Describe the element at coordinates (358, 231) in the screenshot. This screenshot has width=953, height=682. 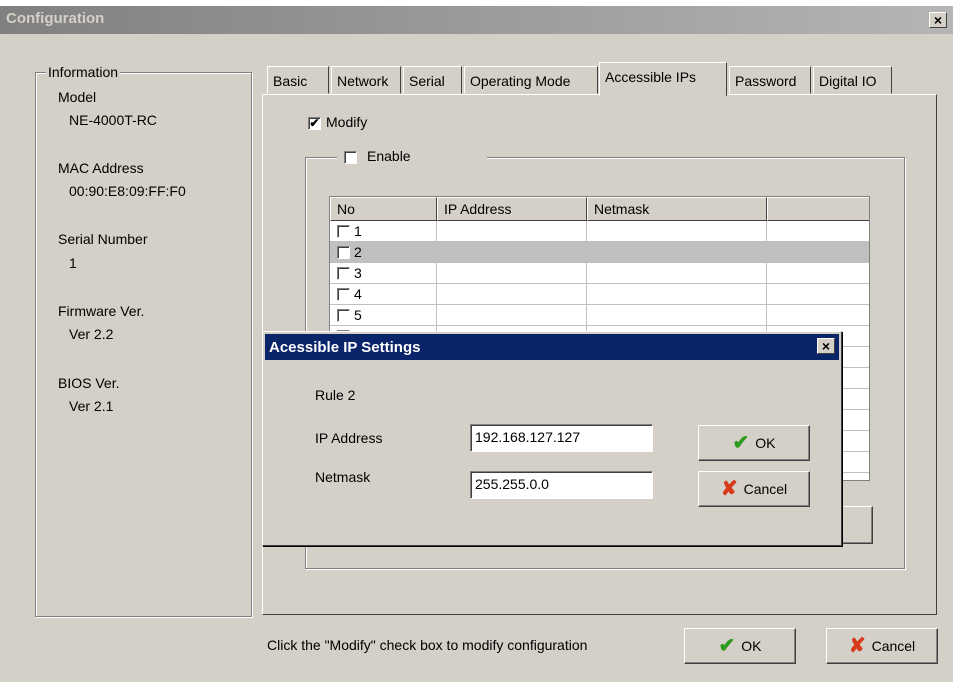
I see `row-number: 1` at that location.